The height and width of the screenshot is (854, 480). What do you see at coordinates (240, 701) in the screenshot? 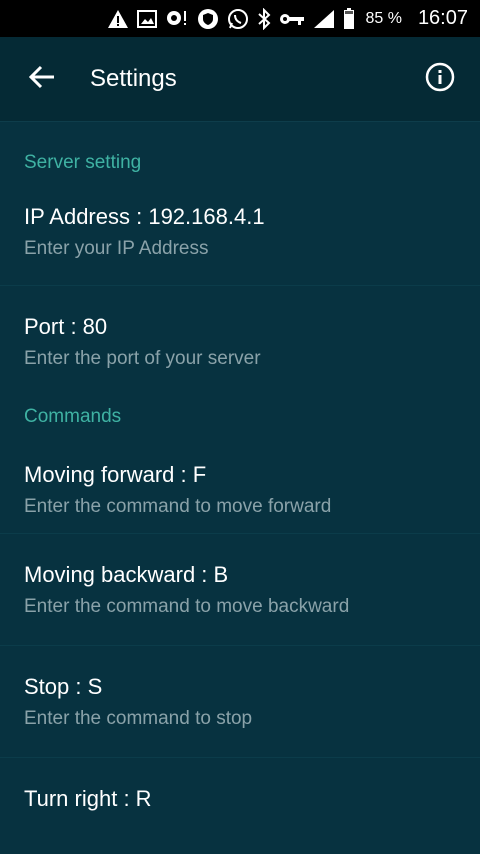
I see `pref-stop: Stop : S Enter the command to stop` at bounding box center [240, 701].